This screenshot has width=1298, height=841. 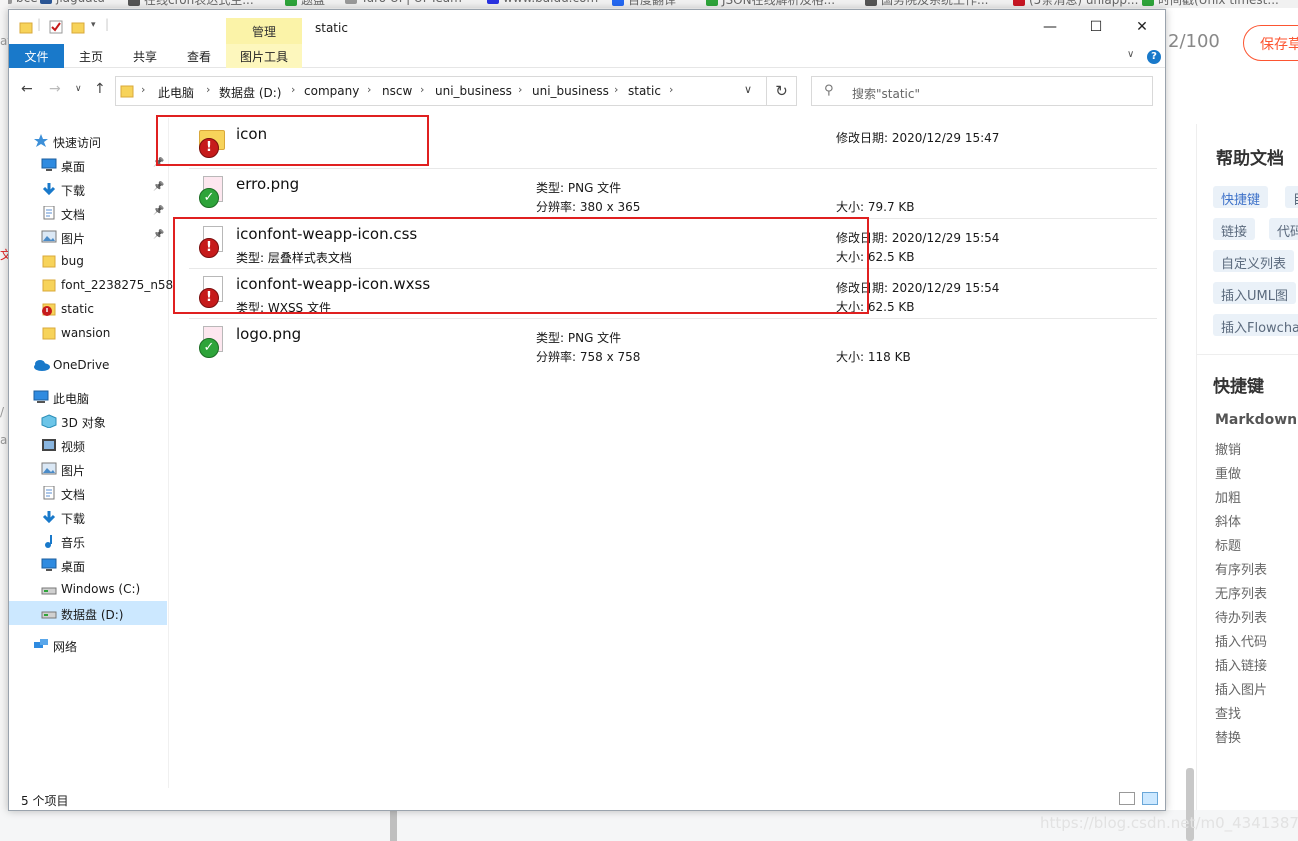 What do you see at coordinates (27, 89) in the screenshot?
I see `back-arrow-icon: ←` at bounding box center [27, 89].